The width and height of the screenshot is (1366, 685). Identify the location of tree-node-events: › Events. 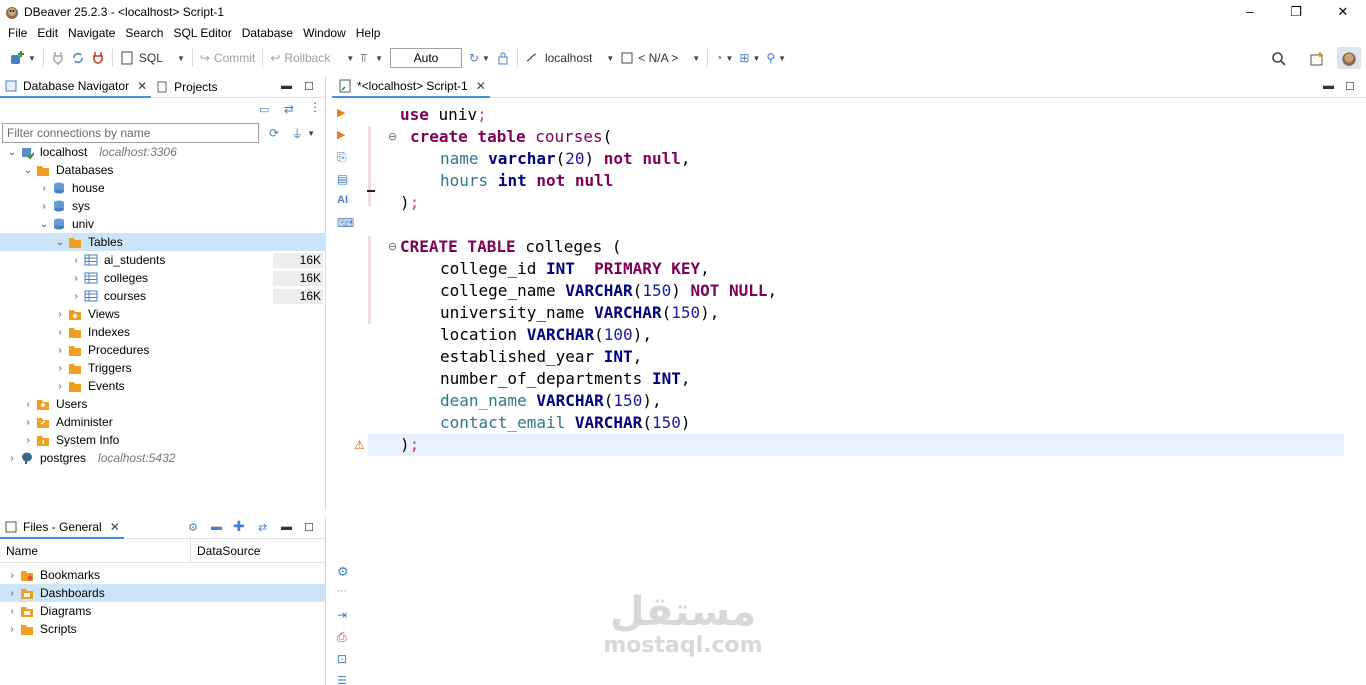
(163, 386).